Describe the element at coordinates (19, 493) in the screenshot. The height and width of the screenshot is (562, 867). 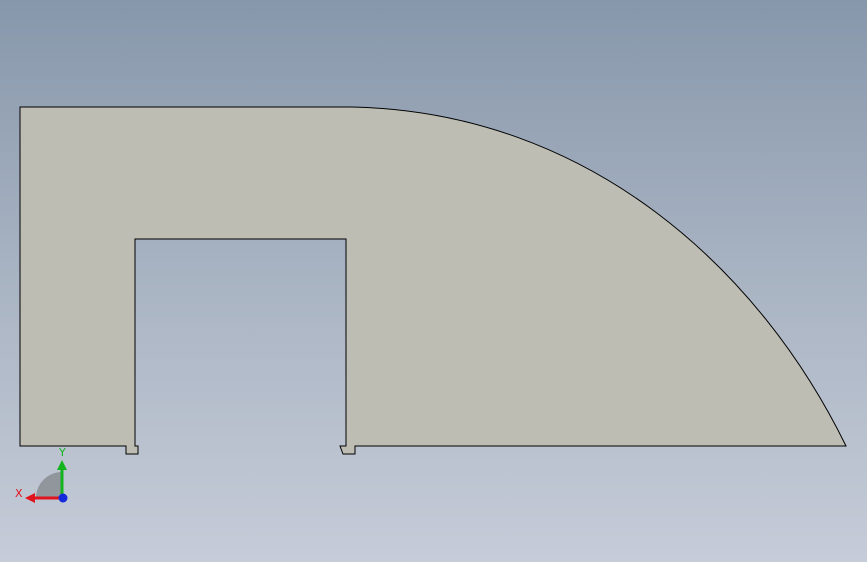
I see `triad-x-label: X` at that location.